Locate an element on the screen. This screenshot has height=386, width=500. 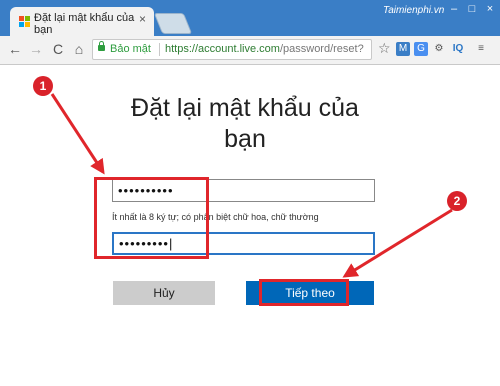
close-window-icon: × is located at coordinates (490, 9).